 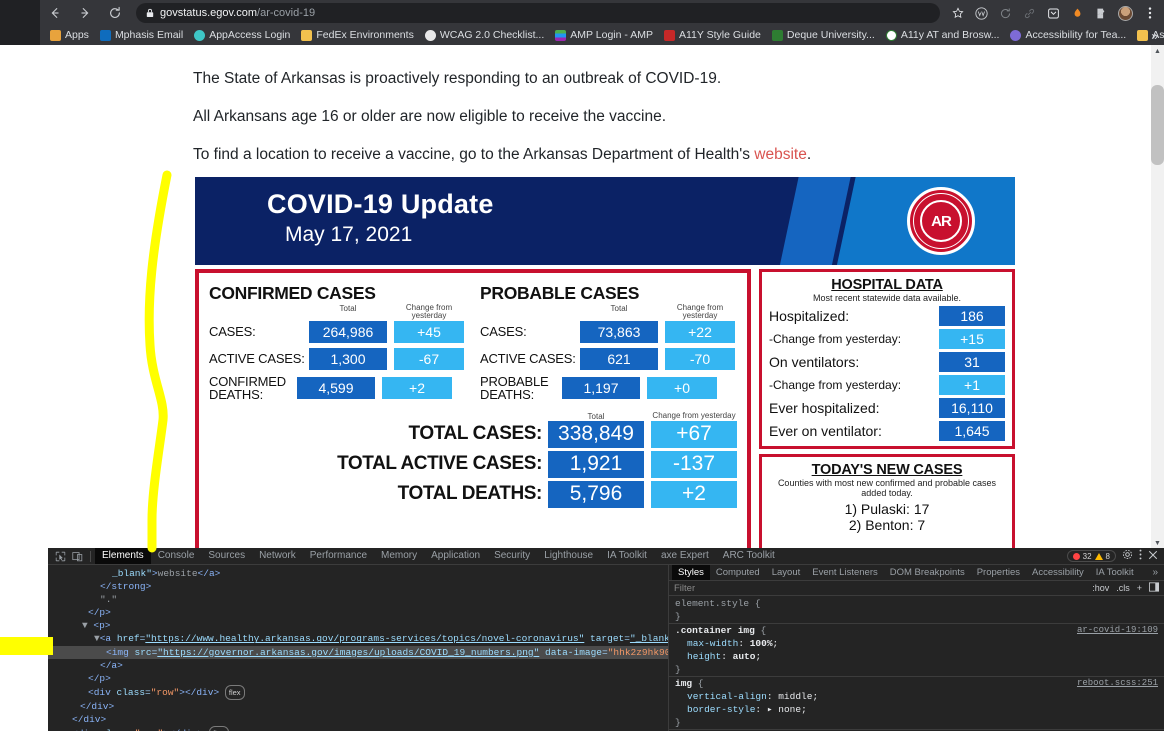 I want to click on color-drop-icon, so click(x=1077, y=13).